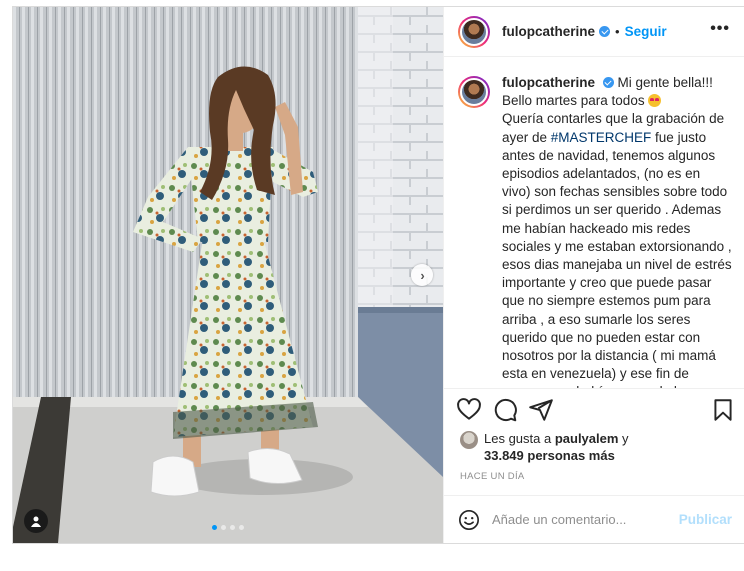  What do you see at coordinates (646, 31) in the screenshot?
I see `follow-button: Seguir` at bounding box center [646, 31].